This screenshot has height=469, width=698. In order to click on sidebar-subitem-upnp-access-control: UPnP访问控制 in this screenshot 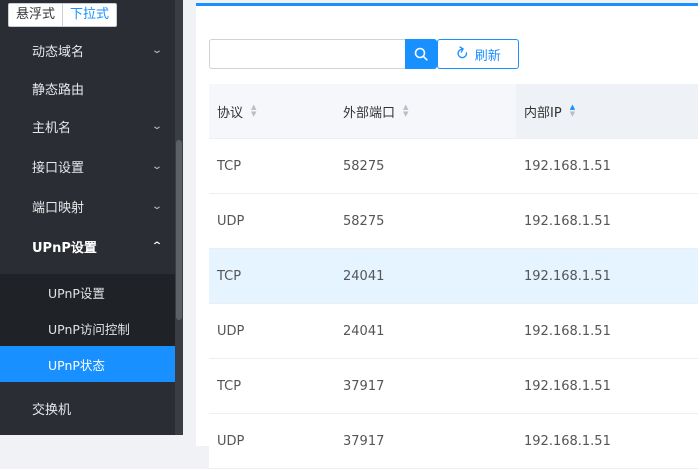, I will do `click(87, 328)`.